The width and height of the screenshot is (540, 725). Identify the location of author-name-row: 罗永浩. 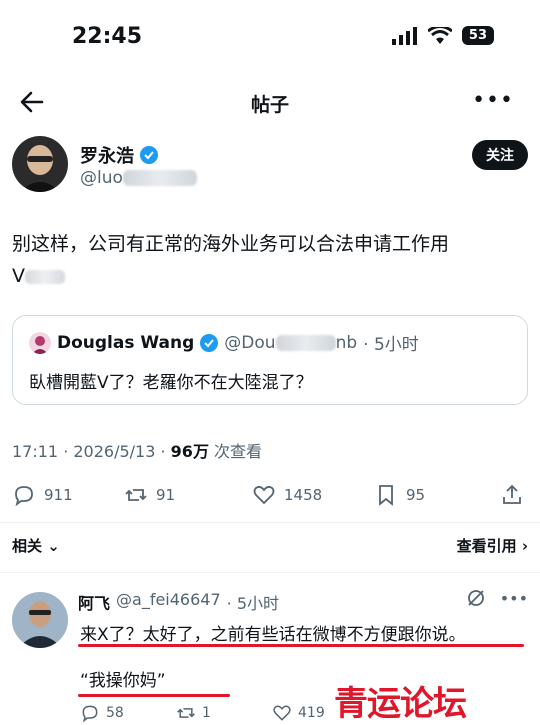
(119, 155).